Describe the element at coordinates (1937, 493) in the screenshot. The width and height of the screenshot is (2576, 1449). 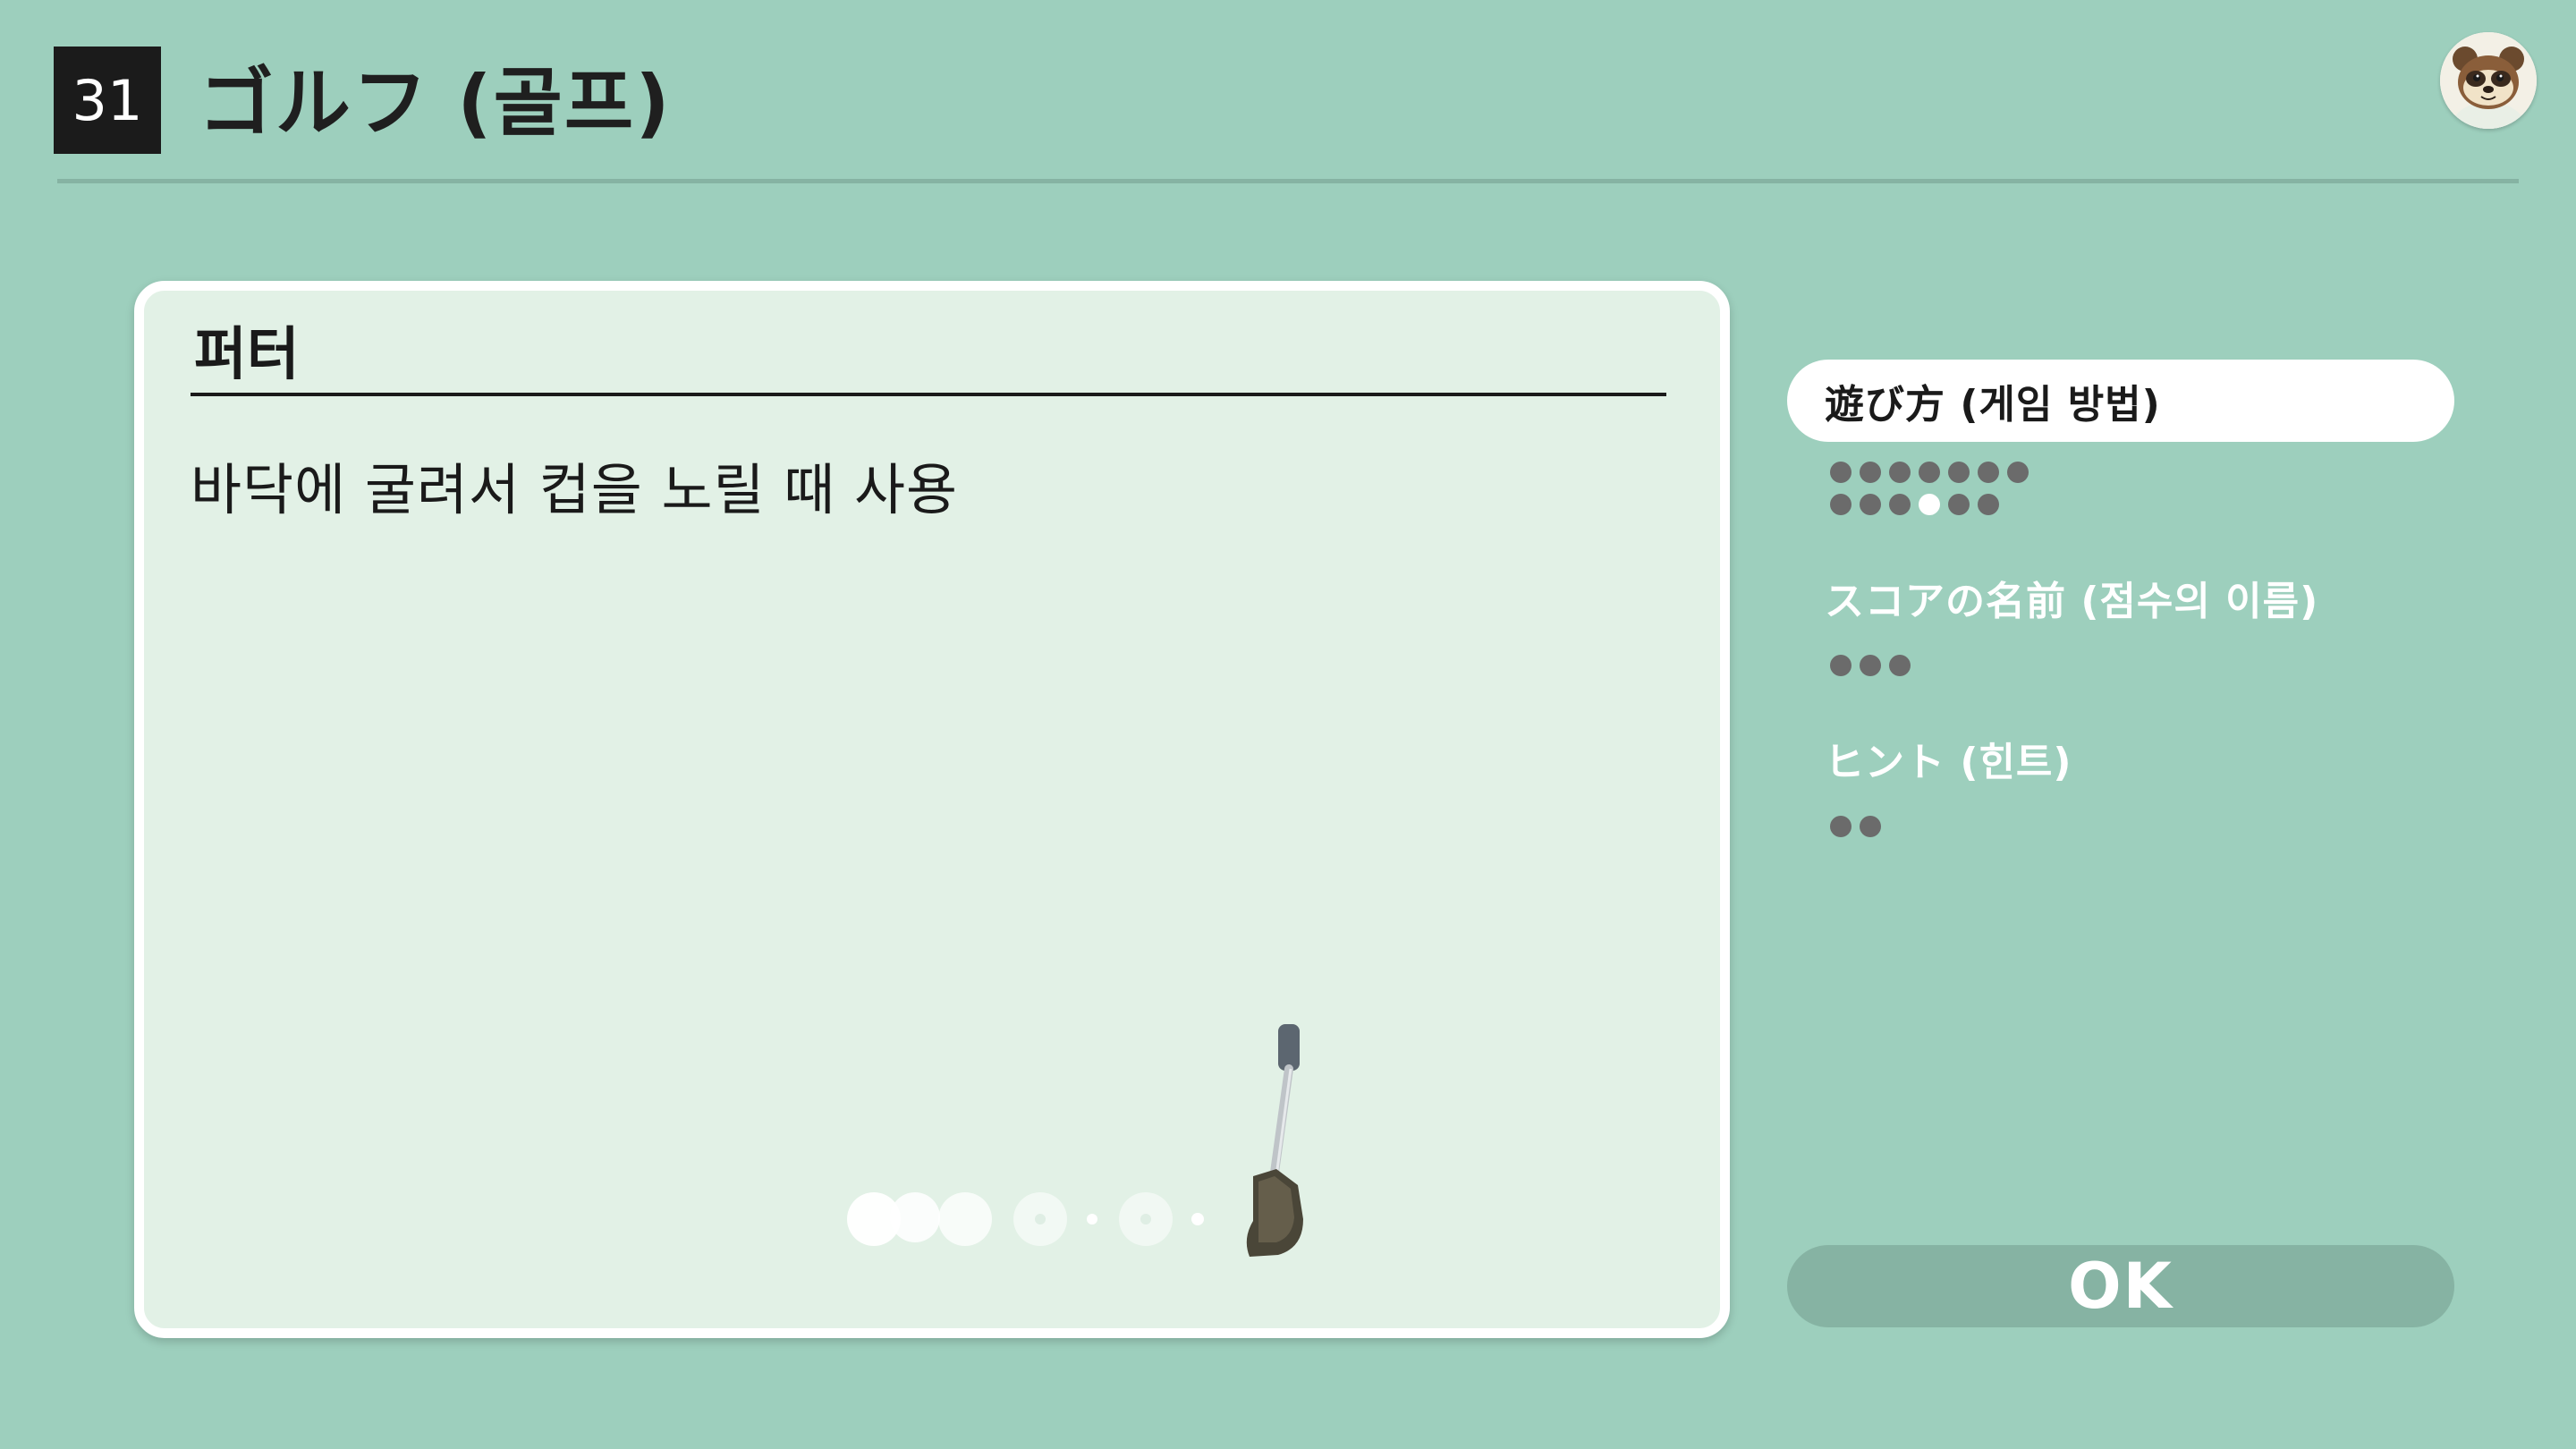
I see `page-indicator-how-to-play` at that location.